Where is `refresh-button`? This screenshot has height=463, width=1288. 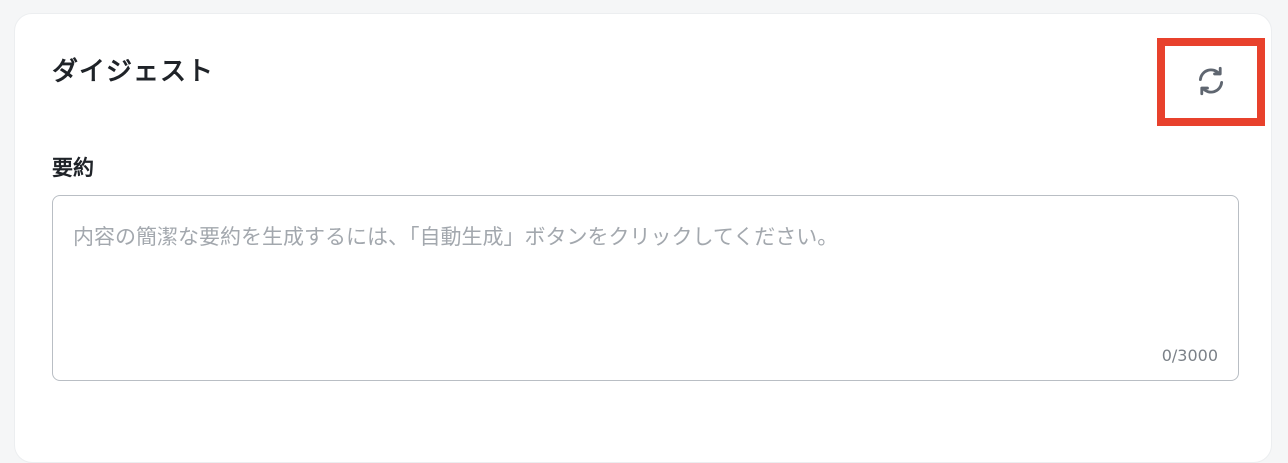 refresh-button is located at coordinates (1211, 82).